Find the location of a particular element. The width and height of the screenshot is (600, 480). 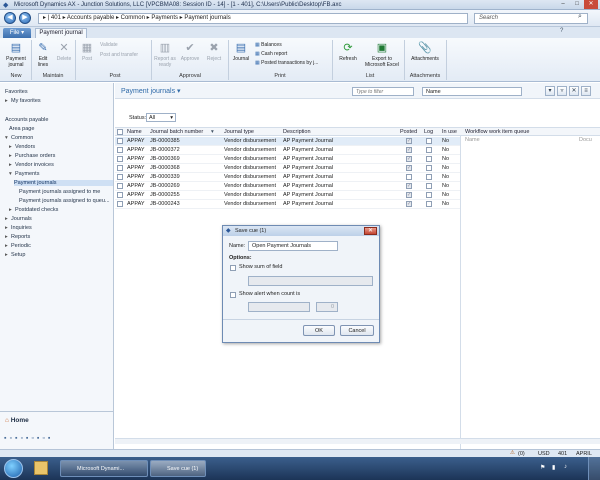

nav-payments: ▾ Payments is located at coordinates (24, 174).